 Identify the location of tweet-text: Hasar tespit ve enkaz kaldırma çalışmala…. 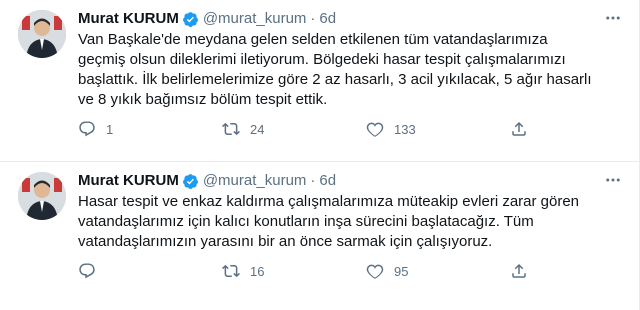
(329, 221).